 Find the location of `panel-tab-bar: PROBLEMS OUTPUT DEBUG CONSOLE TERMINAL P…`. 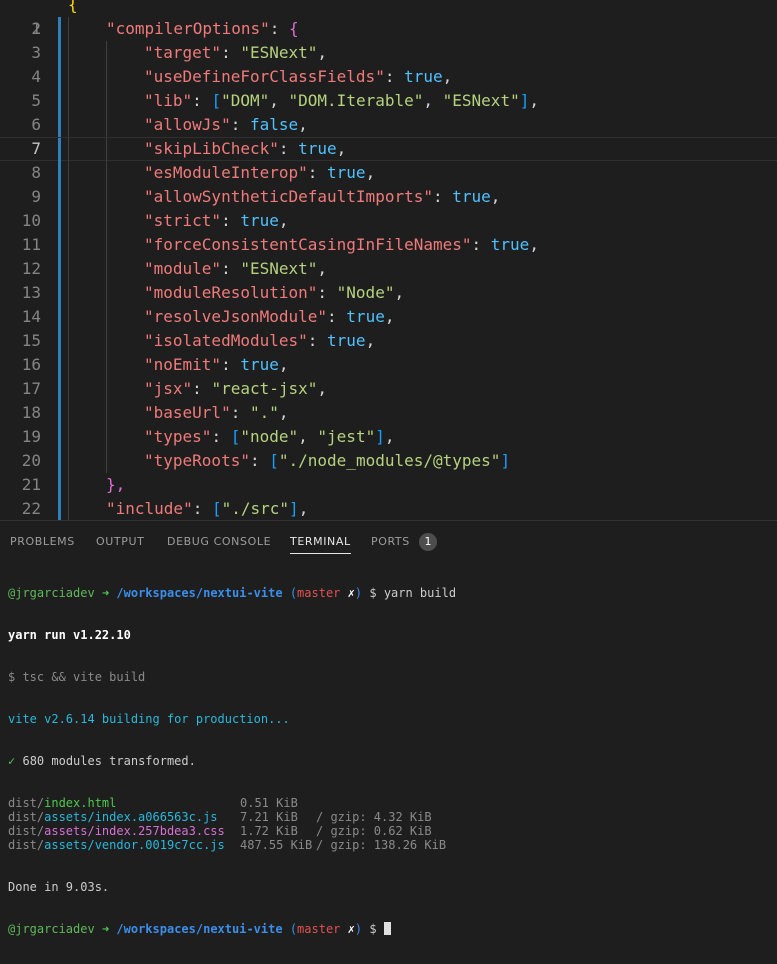

panel-tab-bar: PROBLEMS OUTPUT DEBUG CONSOLE TERMINAL P… is located at coordinates (388, 541).